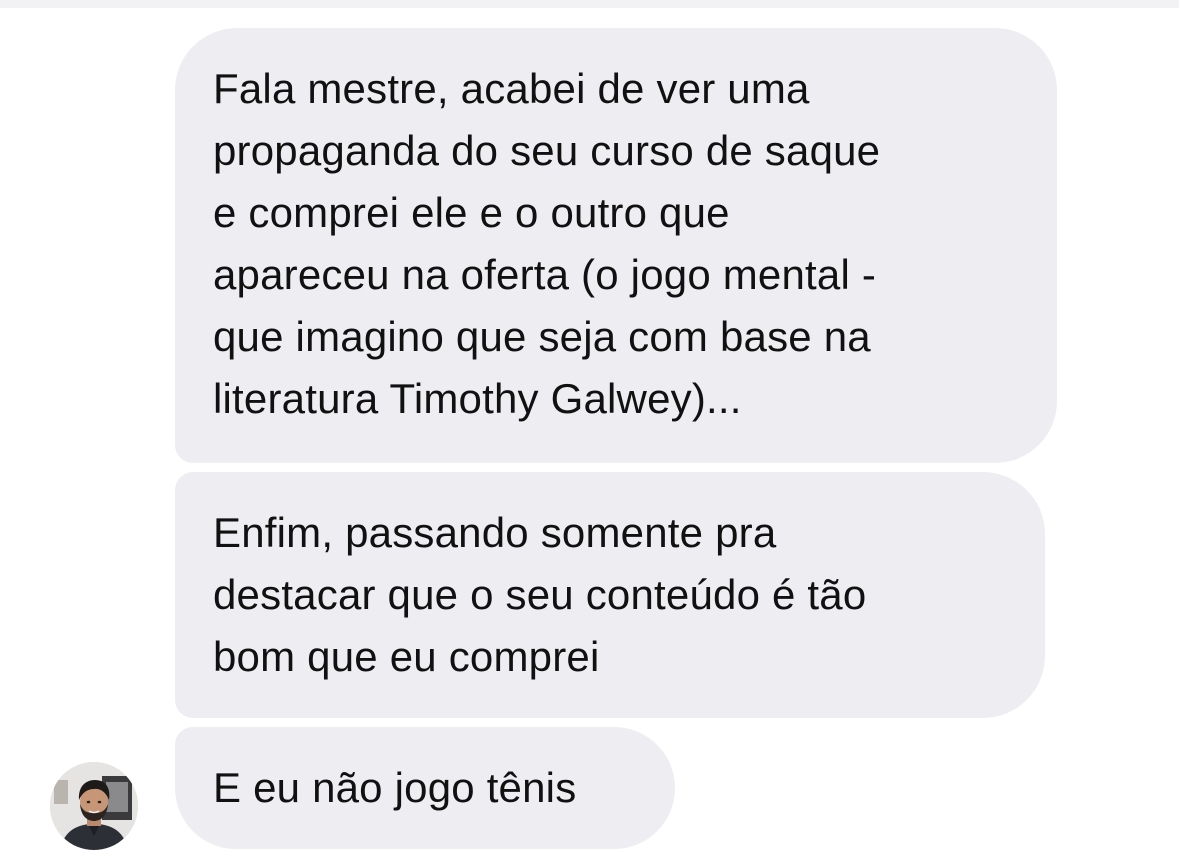 The image size is (1179, 865). I want to click on sender-avatar, so click(94, 806).